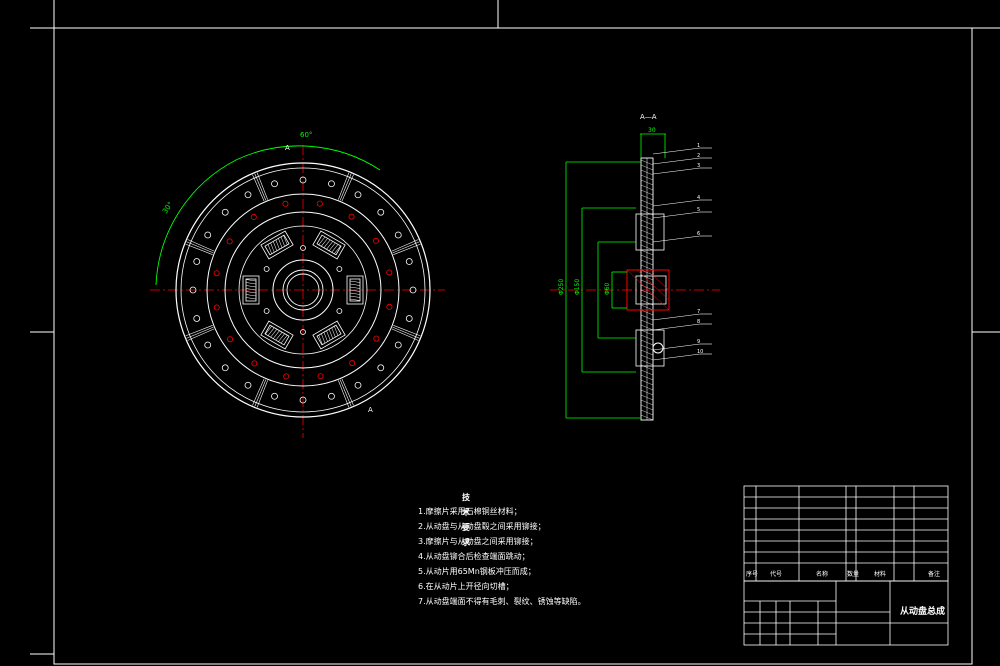 The image size is (1000, 666). What do you see at coordinates (698, 322) in the screenshot?
I see `part-balloon: 8` at bounding box center [698, 322].